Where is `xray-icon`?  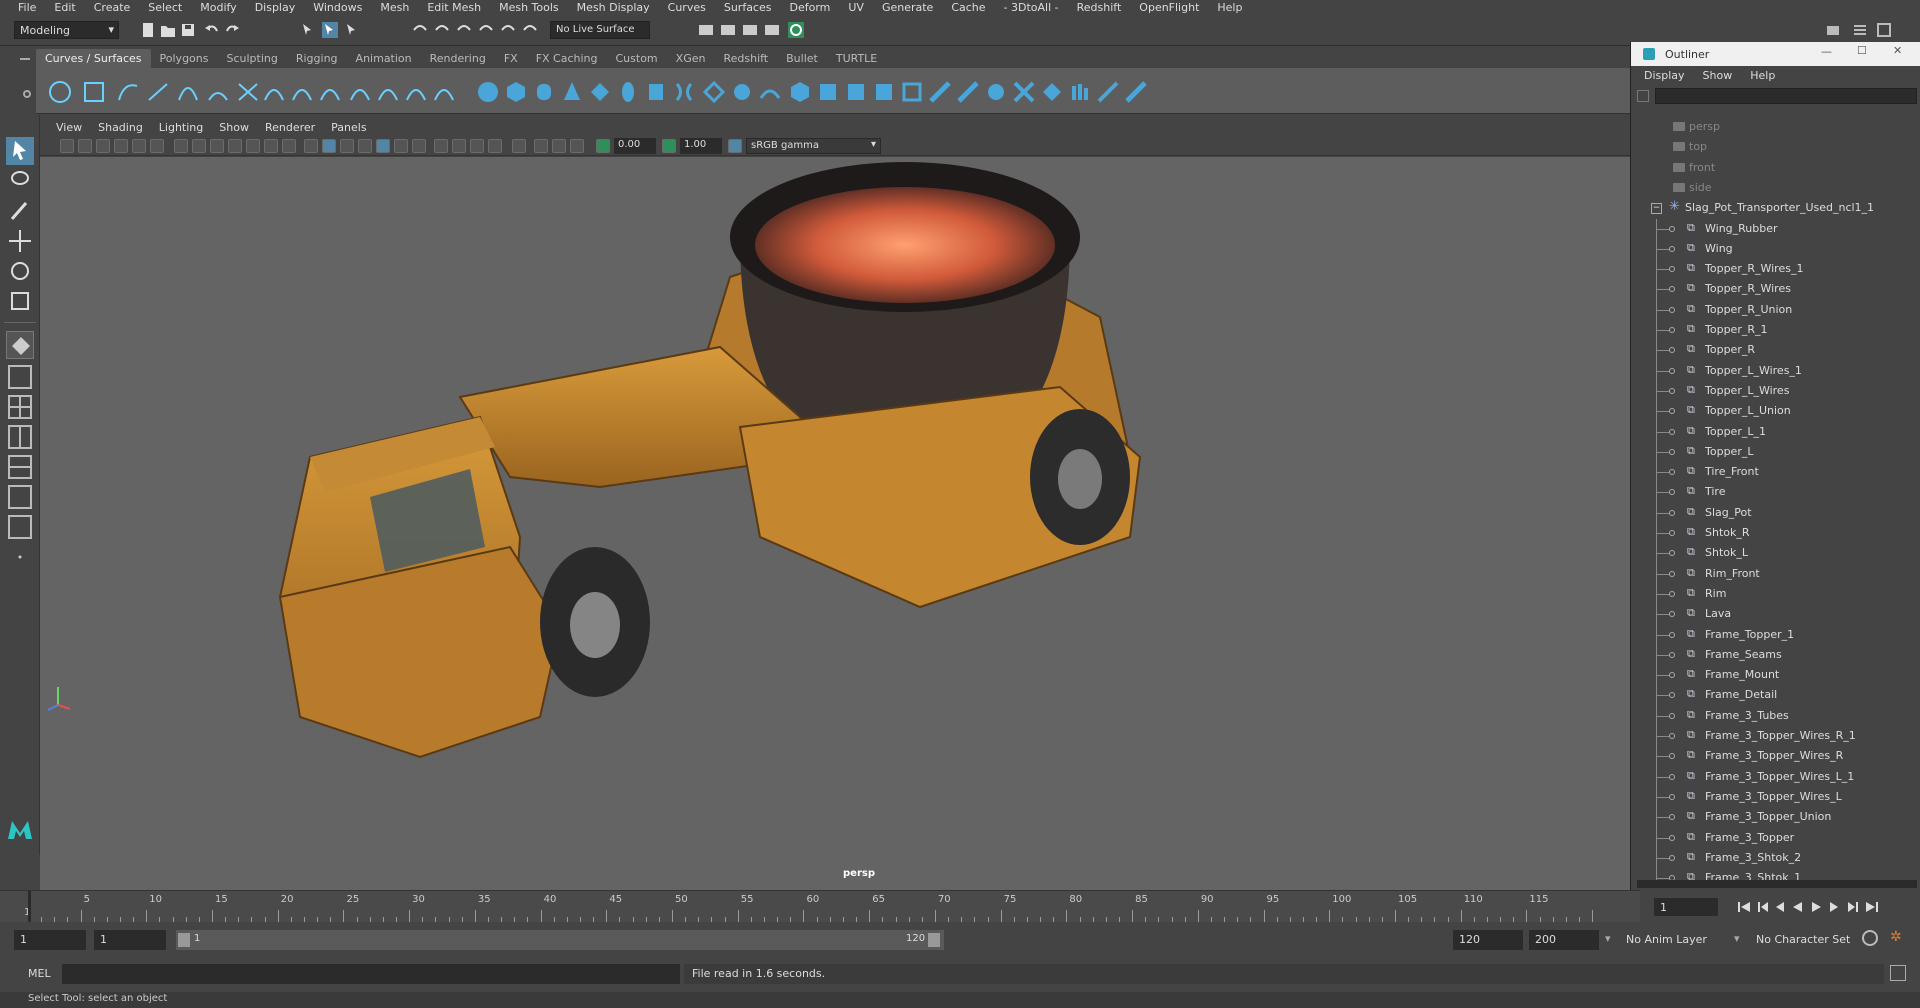
xray-icon is located at coordinates (541, 146).